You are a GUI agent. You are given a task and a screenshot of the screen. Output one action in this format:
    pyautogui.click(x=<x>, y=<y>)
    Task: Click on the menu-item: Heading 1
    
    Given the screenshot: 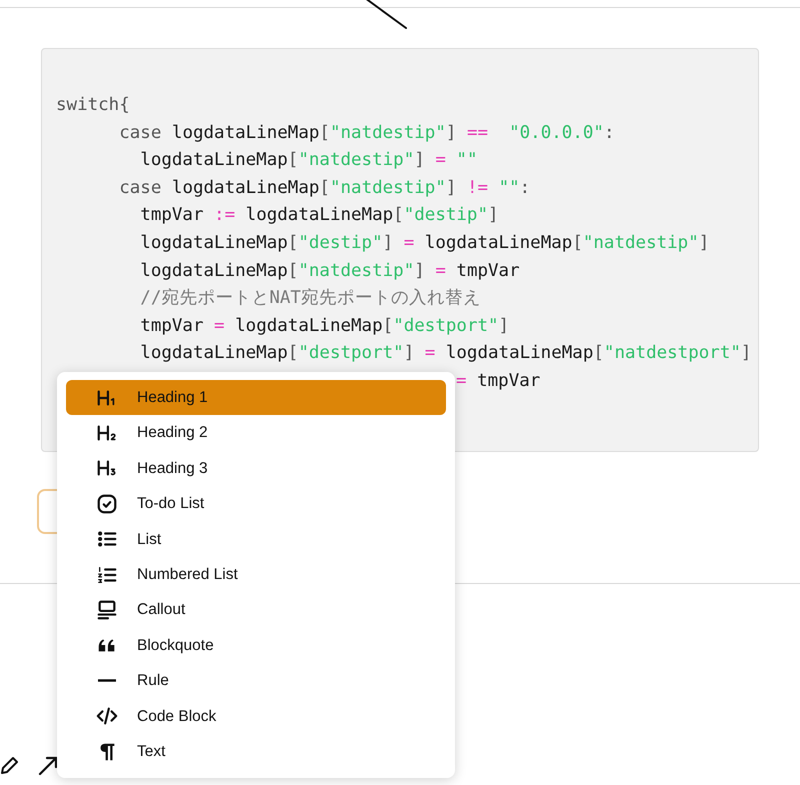 What is the action you would take?
    pyautogui.click(x=256, y=398)
    